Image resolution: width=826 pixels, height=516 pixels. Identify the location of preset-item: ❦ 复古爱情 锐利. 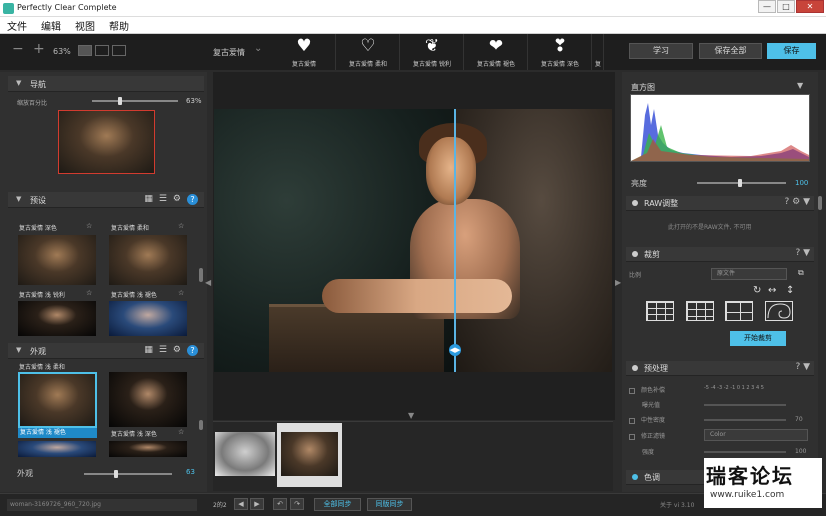
(432, 52).